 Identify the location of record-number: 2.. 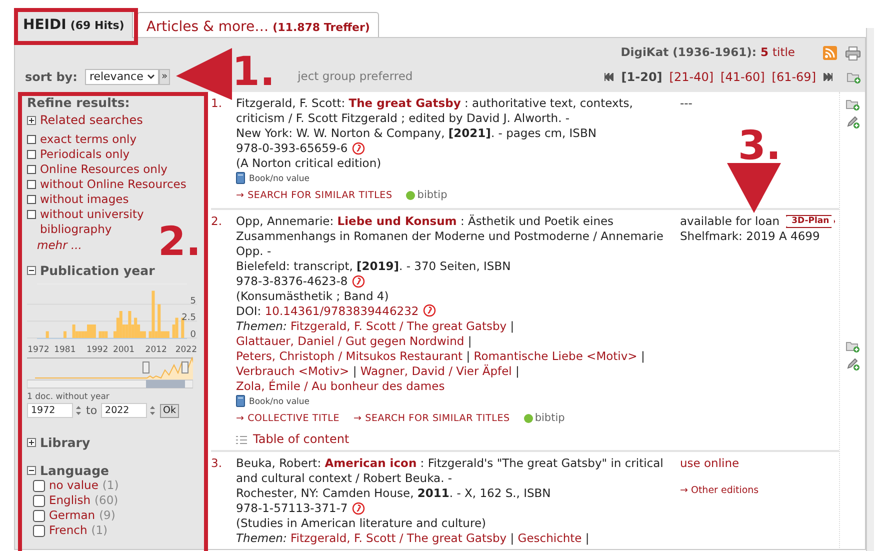
(217, 222).